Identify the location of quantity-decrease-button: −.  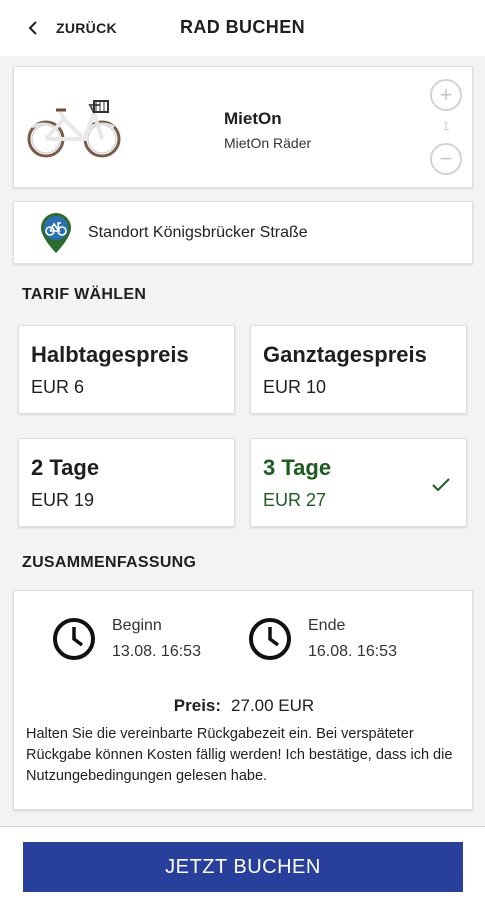
(446, 159).